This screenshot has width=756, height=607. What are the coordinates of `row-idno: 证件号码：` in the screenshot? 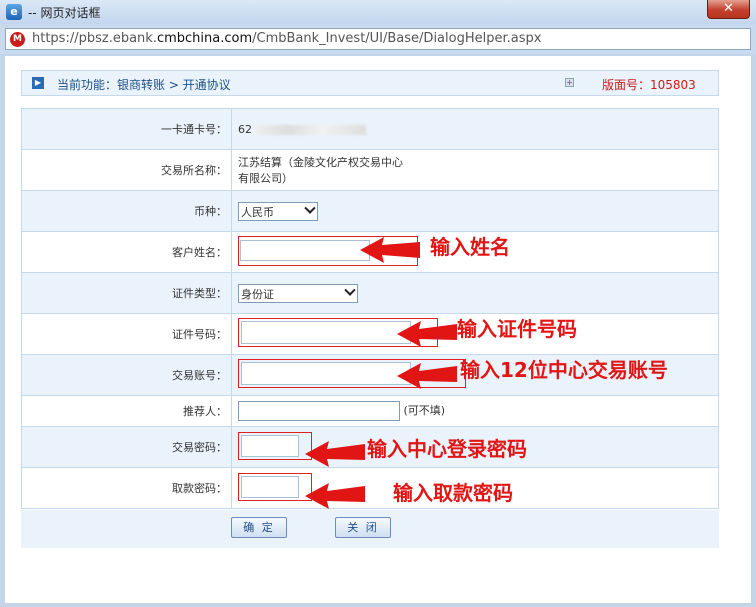 It's located at (370, 334).